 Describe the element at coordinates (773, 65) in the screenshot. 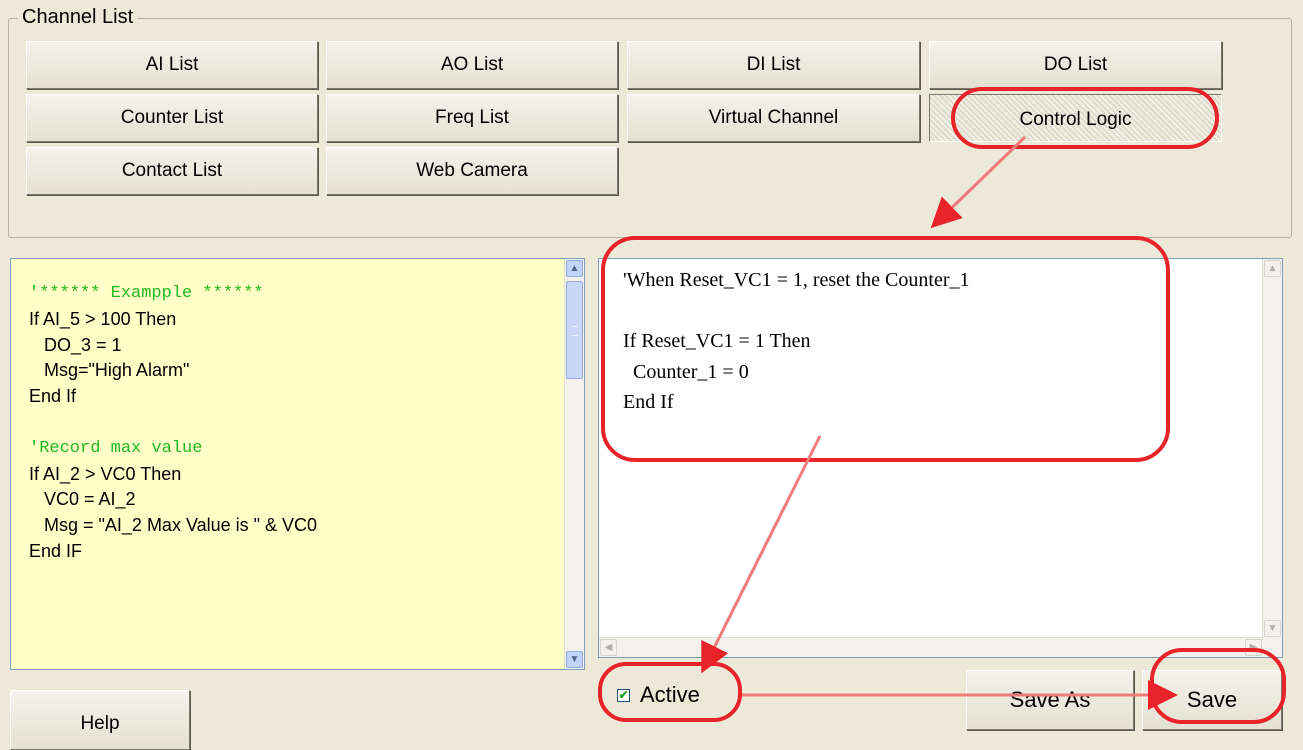

I see `di-list-button: DI List` at that location.